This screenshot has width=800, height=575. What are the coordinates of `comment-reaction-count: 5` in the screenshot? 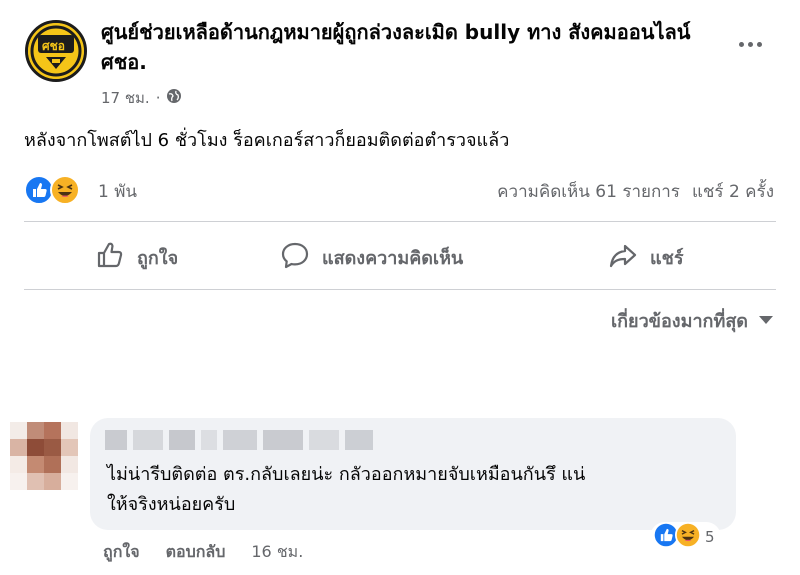 It's located at (710, 537).